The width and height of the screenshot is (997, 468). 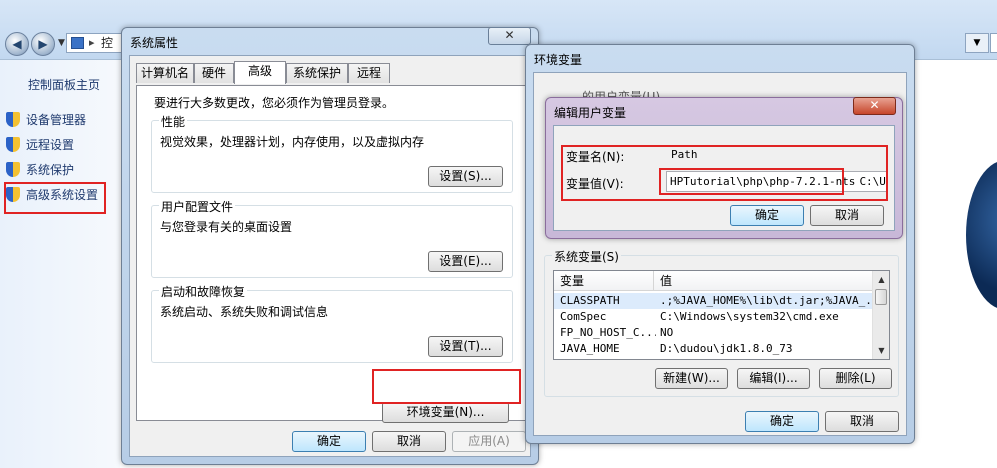 What do you see at coordinates (64, 84) in the screenshot?
I see `sidebar-home-link: 控制面板主页` at bounding box center [64, 84].